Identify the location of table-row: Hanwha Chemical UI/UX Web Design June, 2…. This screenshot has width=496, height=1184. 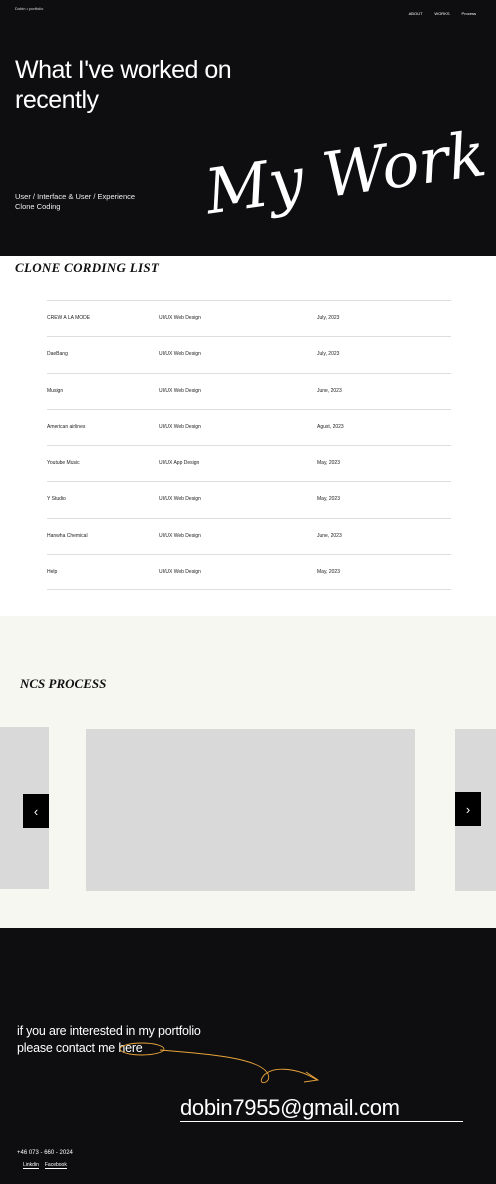
(249, 535).